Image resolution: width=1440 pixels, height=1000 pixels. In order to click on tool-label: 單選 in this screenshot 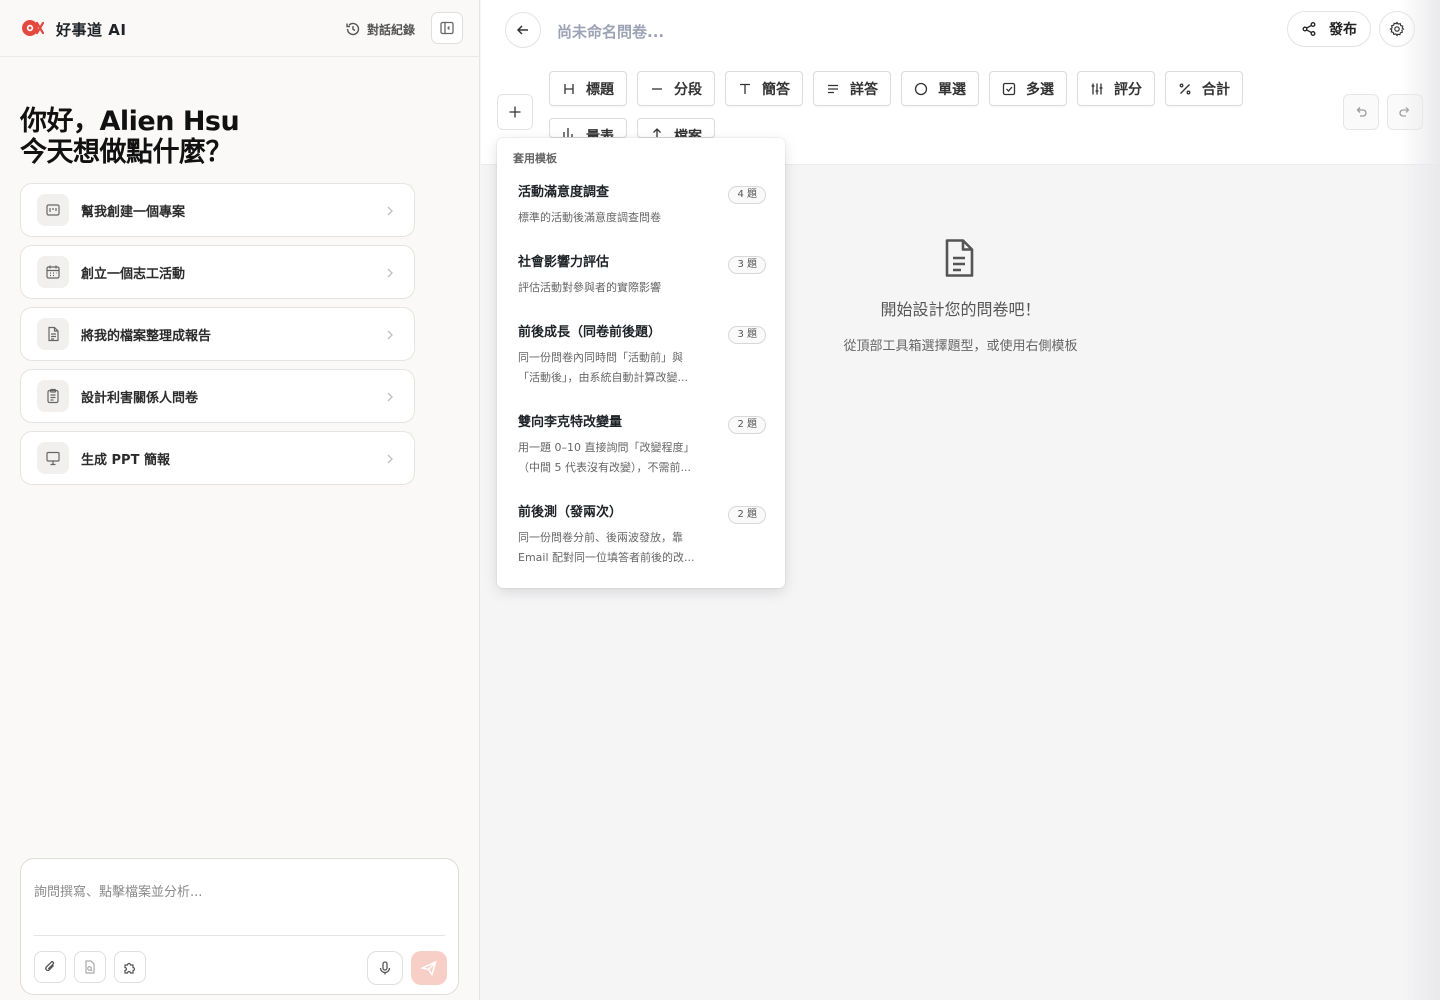, I will do `click(952, 89)`.